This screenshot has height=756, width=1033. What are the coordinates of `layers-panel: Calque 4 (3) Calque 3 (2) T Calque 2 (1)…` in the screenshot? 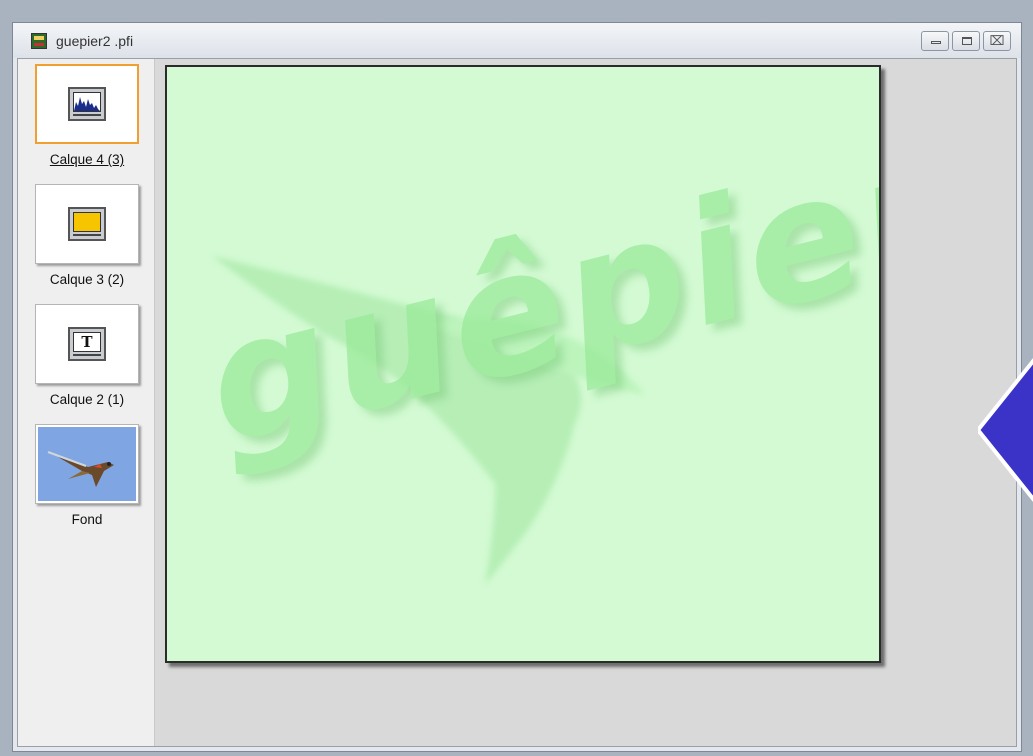 It's located at (86, 402).